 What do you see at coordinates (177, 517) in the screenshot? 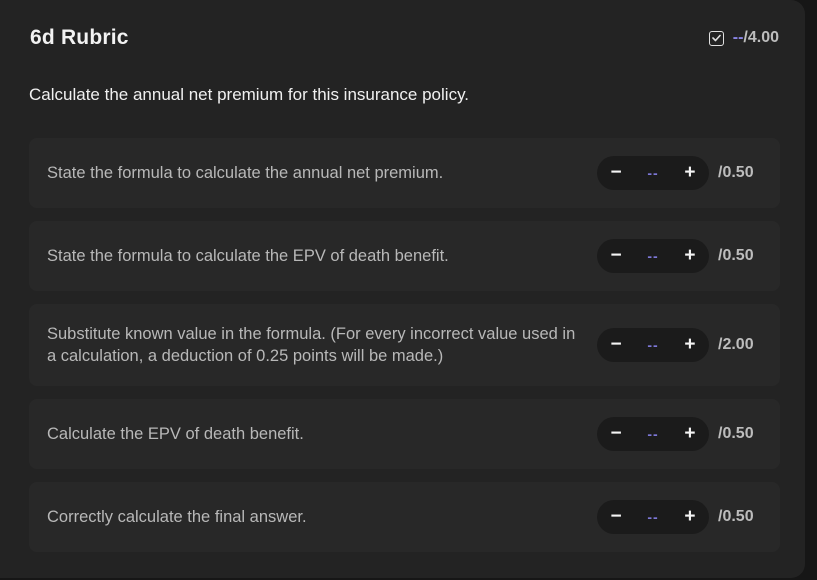
I see `criterion-text: Correctly calculate the final answer.` at bounding box center [177, 517].